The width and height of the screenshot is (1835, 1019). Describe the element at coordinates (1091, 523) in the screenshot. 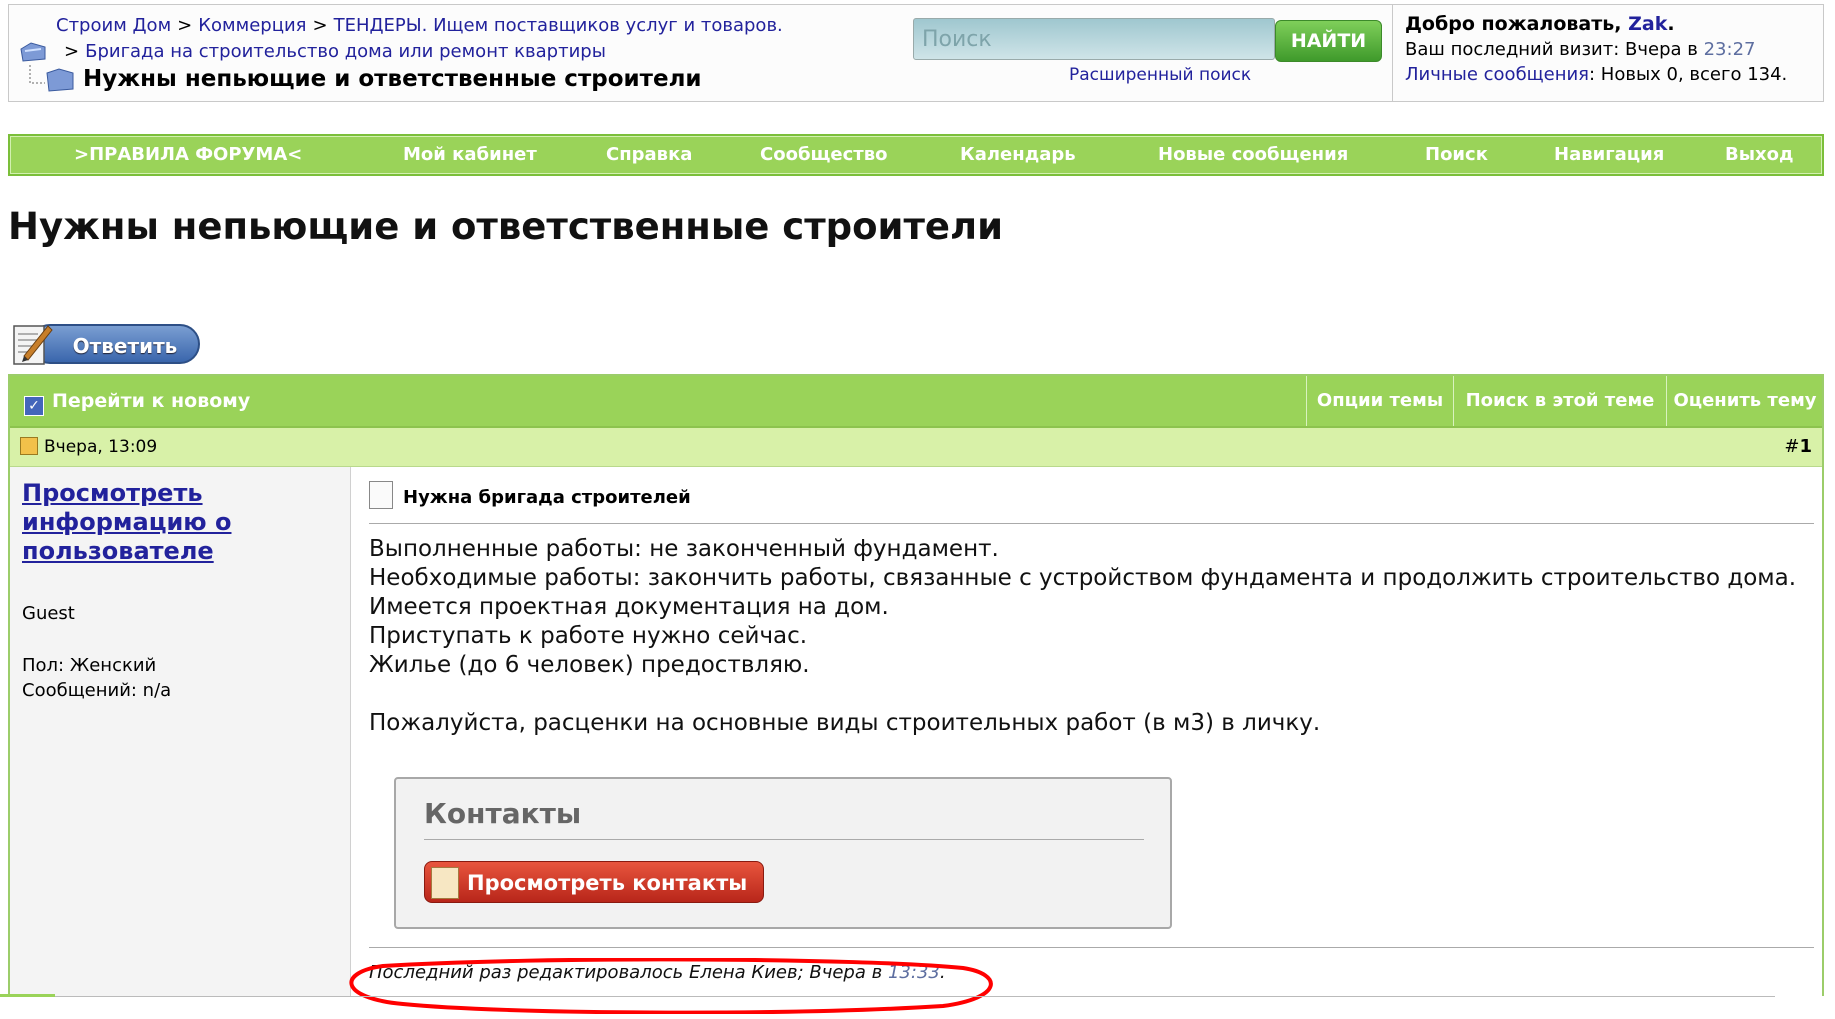

I see `post-divider` at that location.